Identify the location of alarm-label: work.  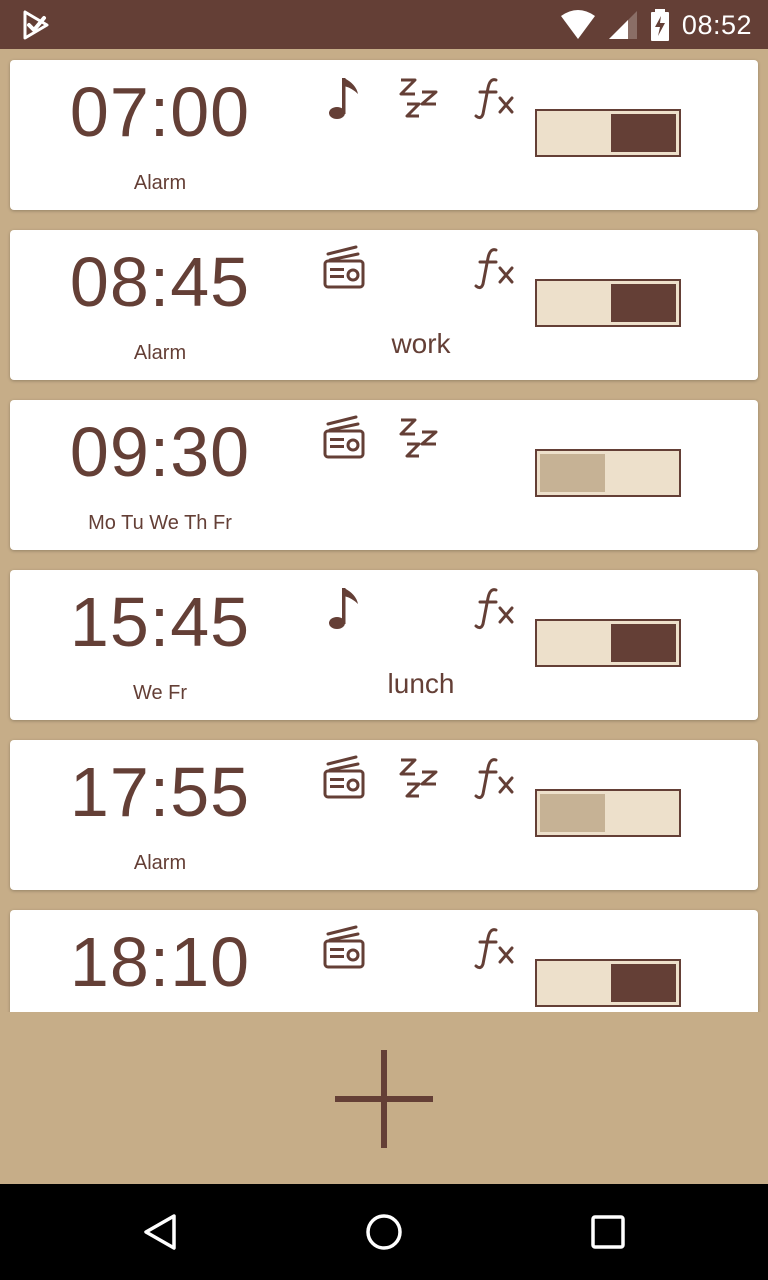
(421, 343).